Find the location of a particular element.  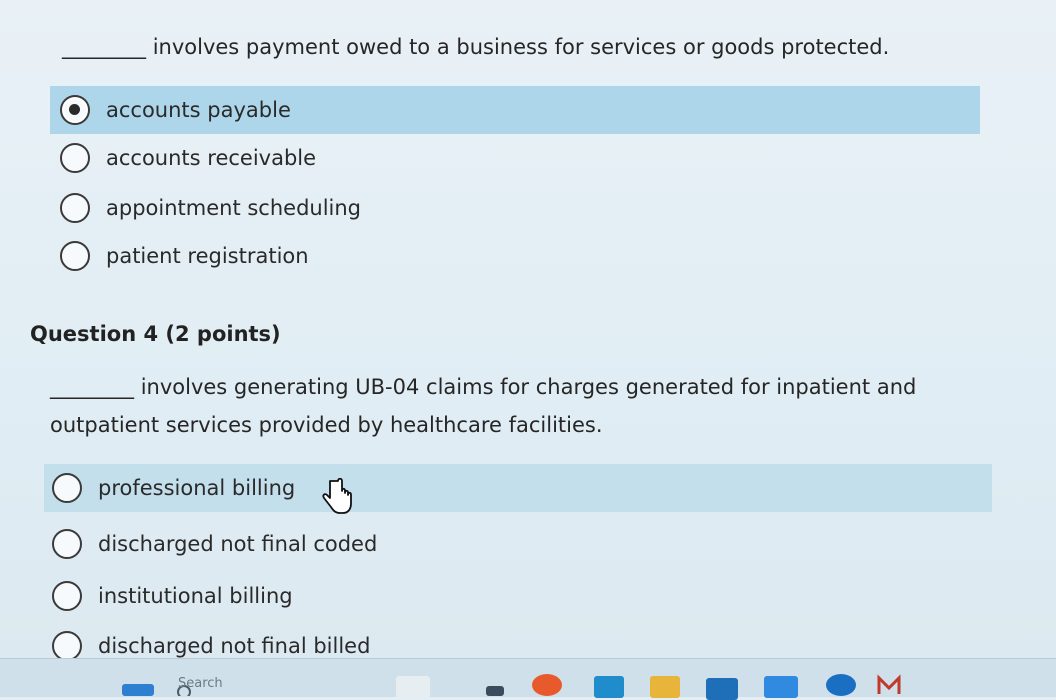

question-4-blank: ________ is located at coordinates (92, 387).